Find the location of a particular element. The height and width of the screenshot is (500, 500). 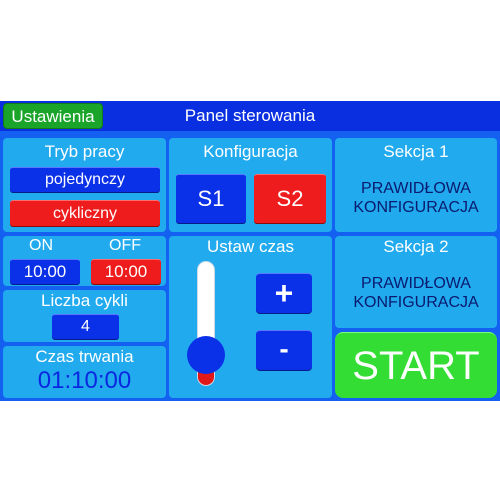

mode-panel: Tryb pracy pojedynczy cykliczny is located at coordinates (84, 185).